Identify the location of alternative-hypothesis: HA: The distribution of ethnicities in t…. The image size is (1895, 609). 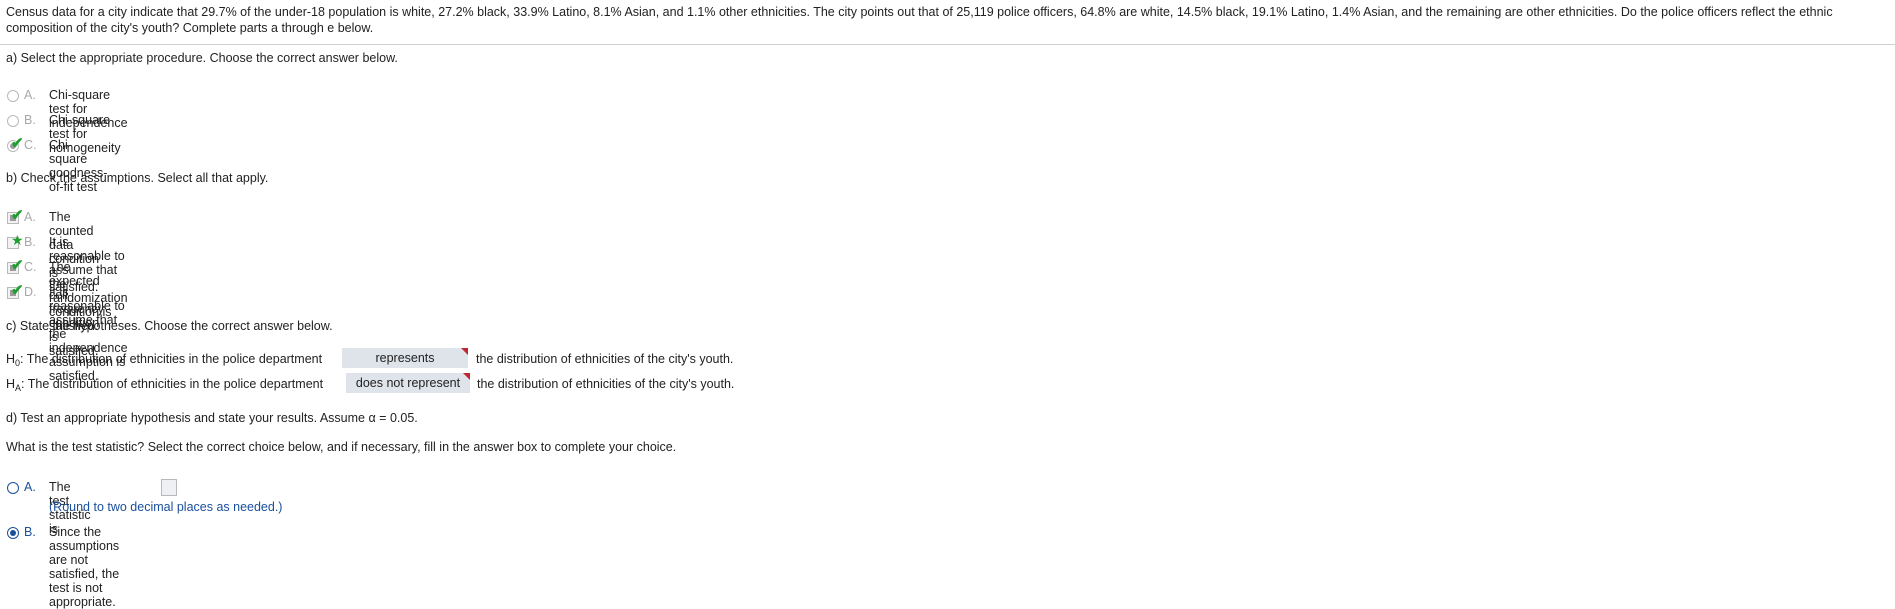
(164, 385).